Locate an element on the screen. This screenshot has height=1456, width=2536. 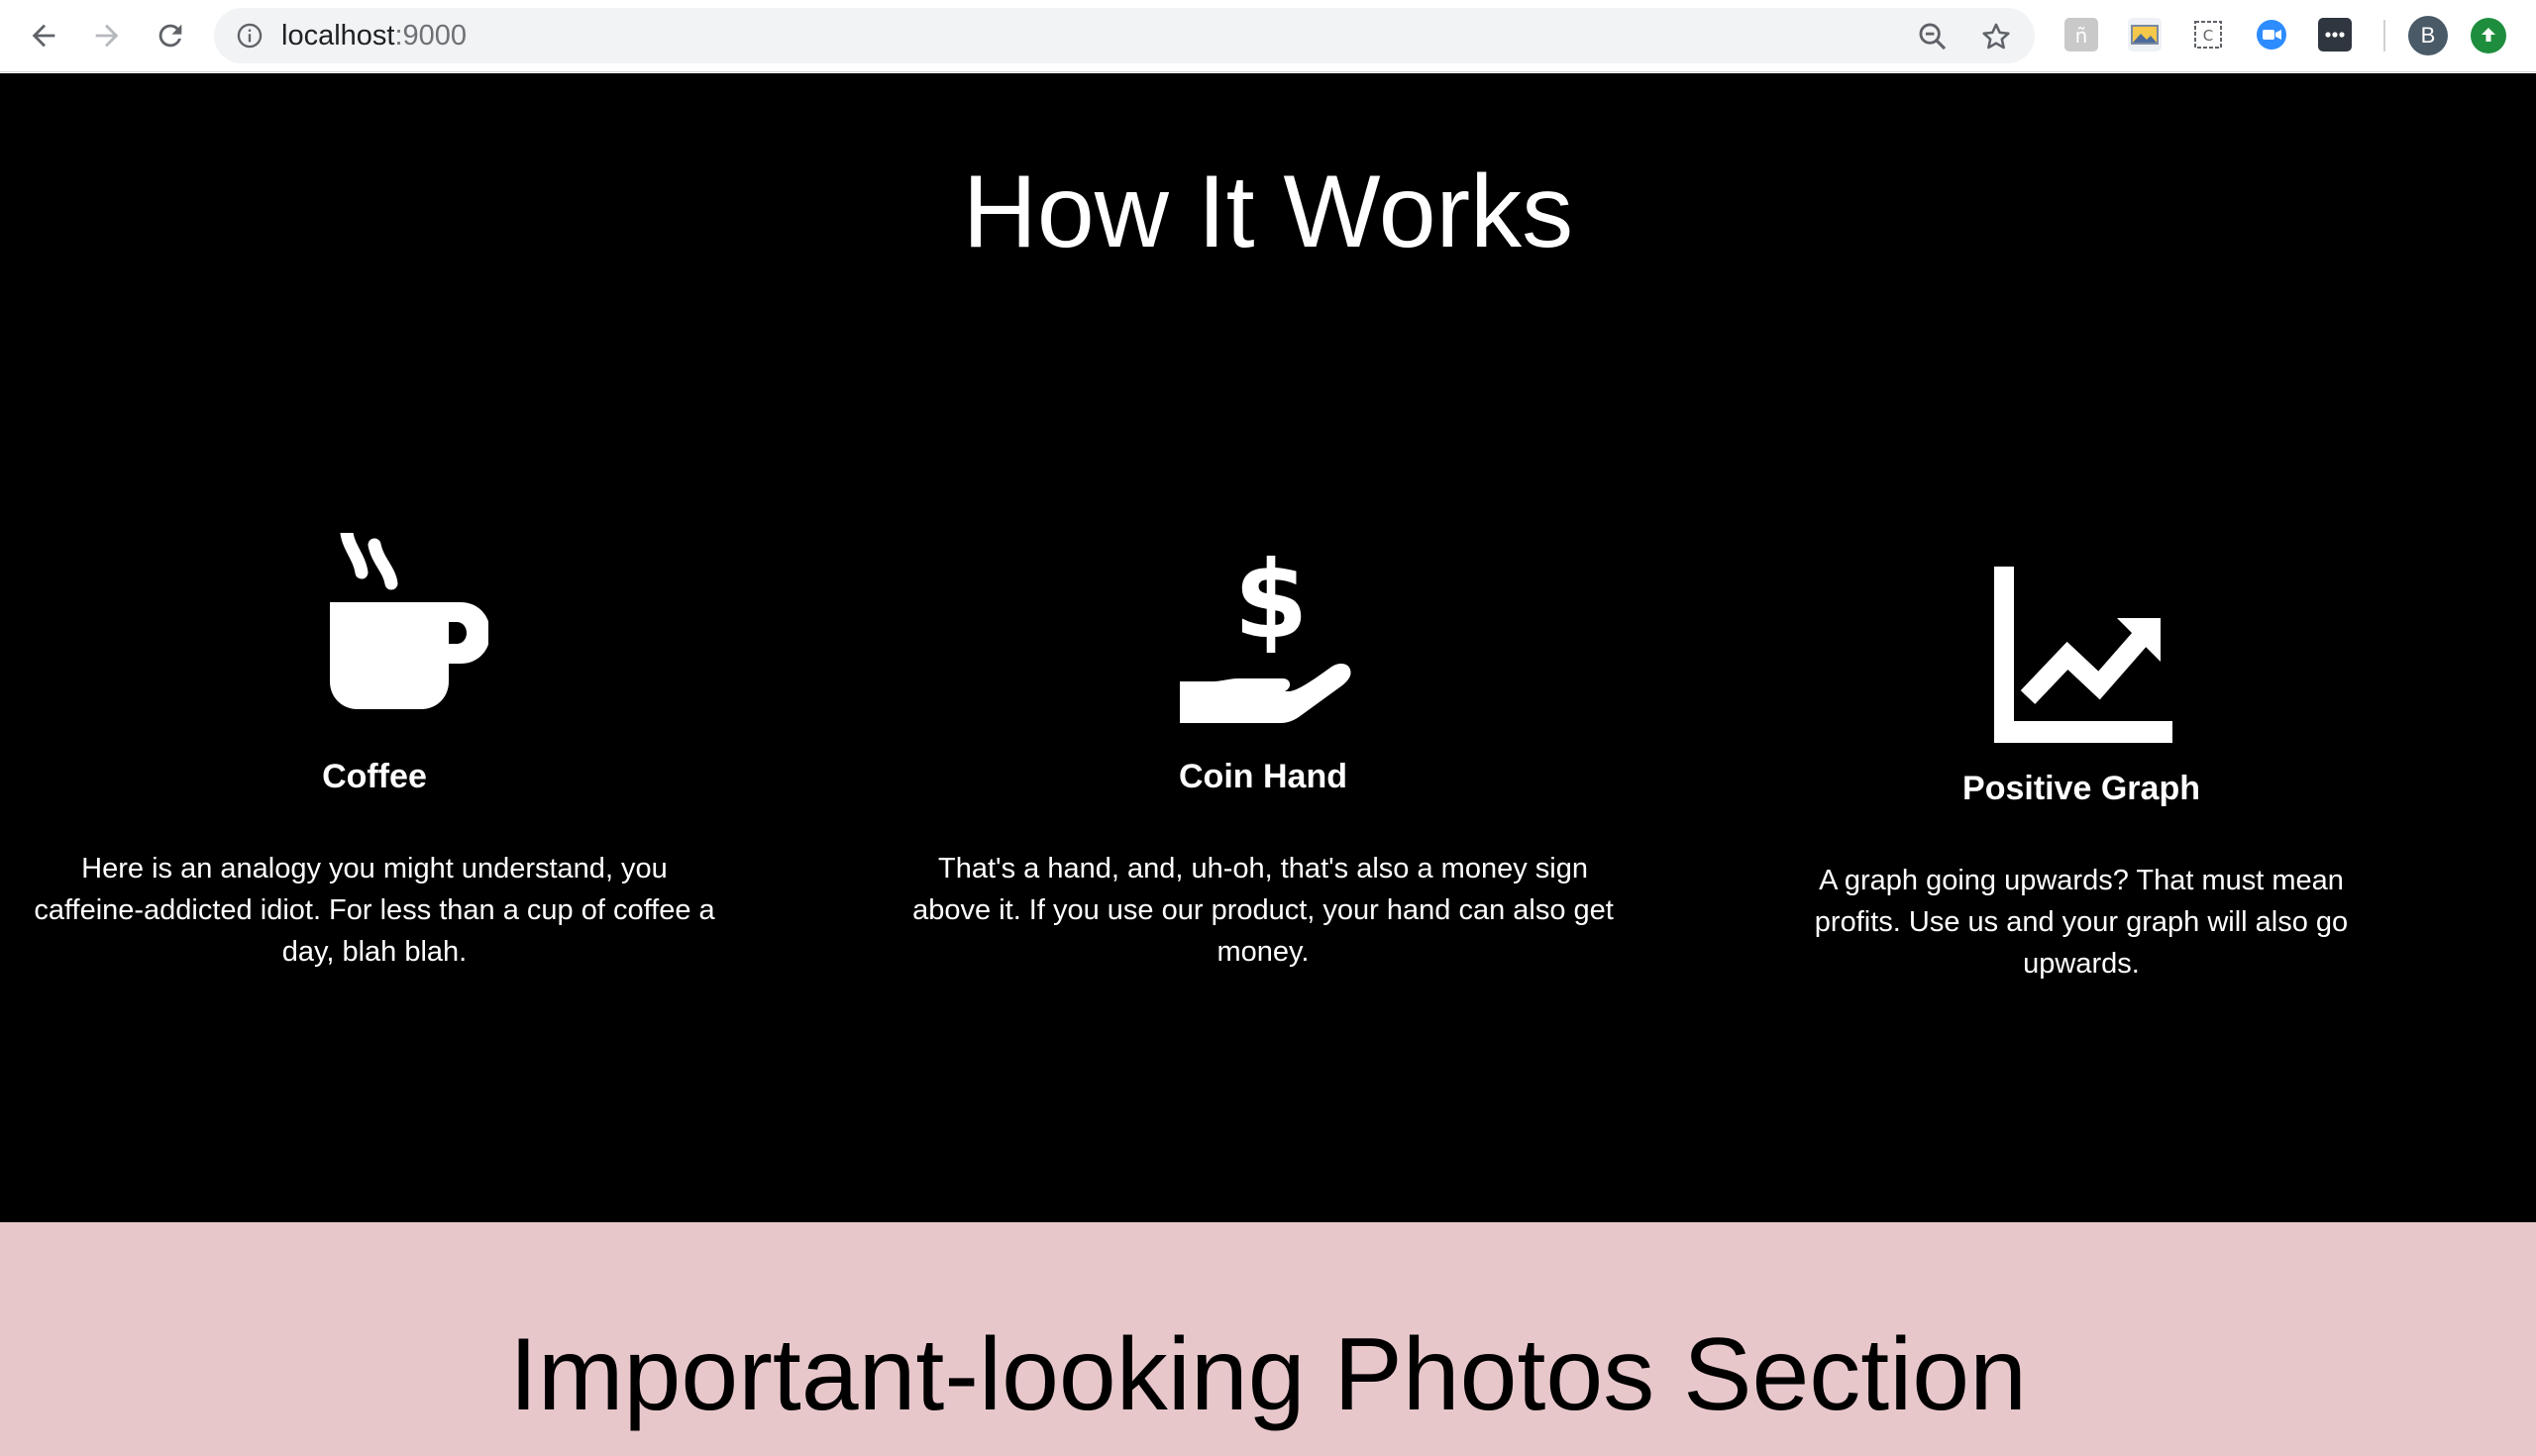
feature-title: Coffee is located at coordinates (374, 776).